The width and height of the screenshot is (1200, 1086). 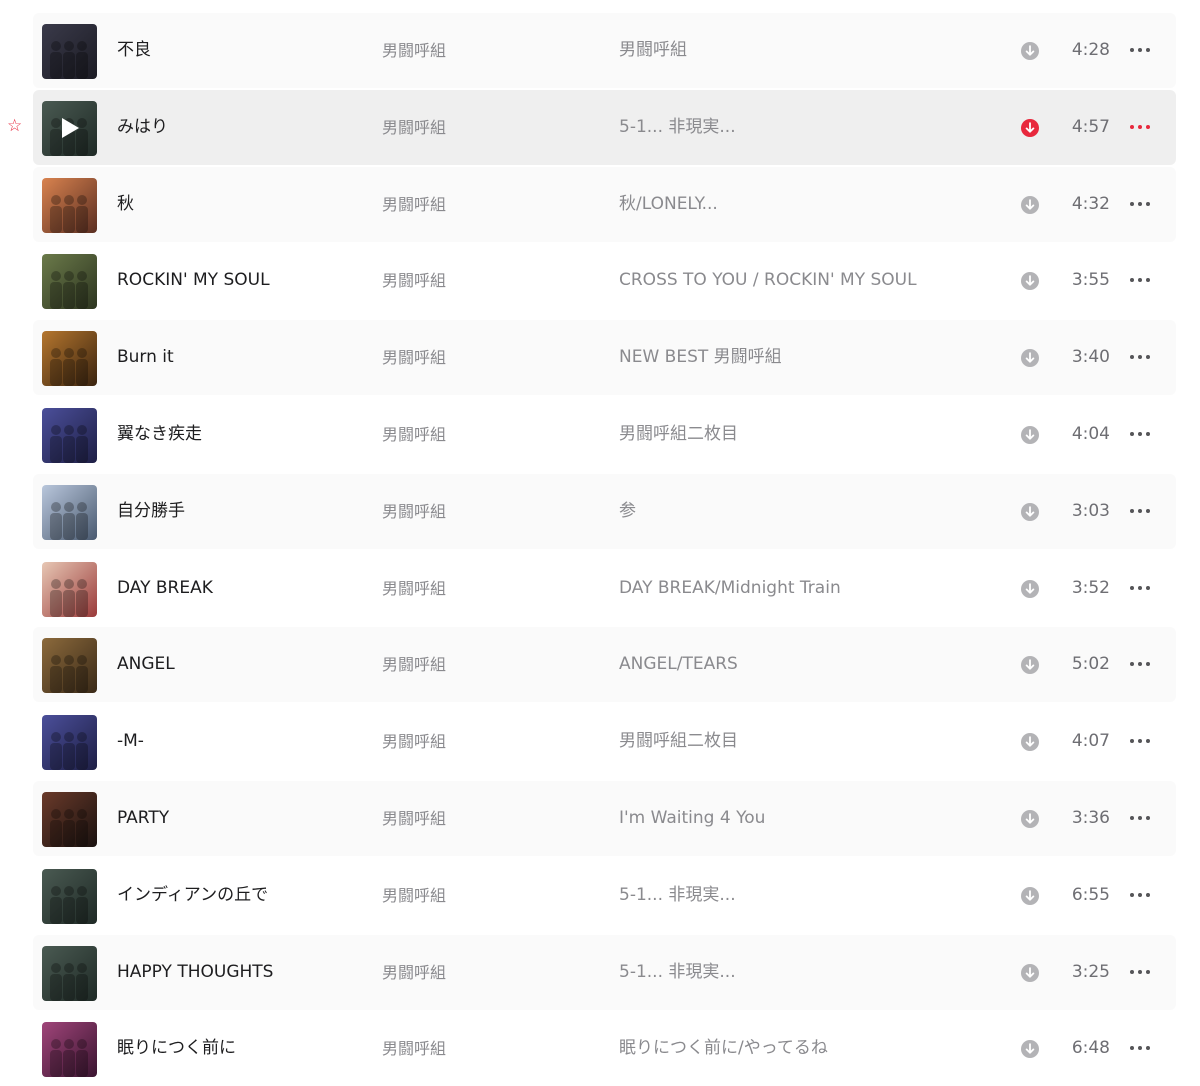 What do you see at coordinates (604, 358) in the screenshot?
I see `track-row: Burn it 男闘呼組 NEW BEST 男闘呼組 3:40` at bounding box center [604, 358].